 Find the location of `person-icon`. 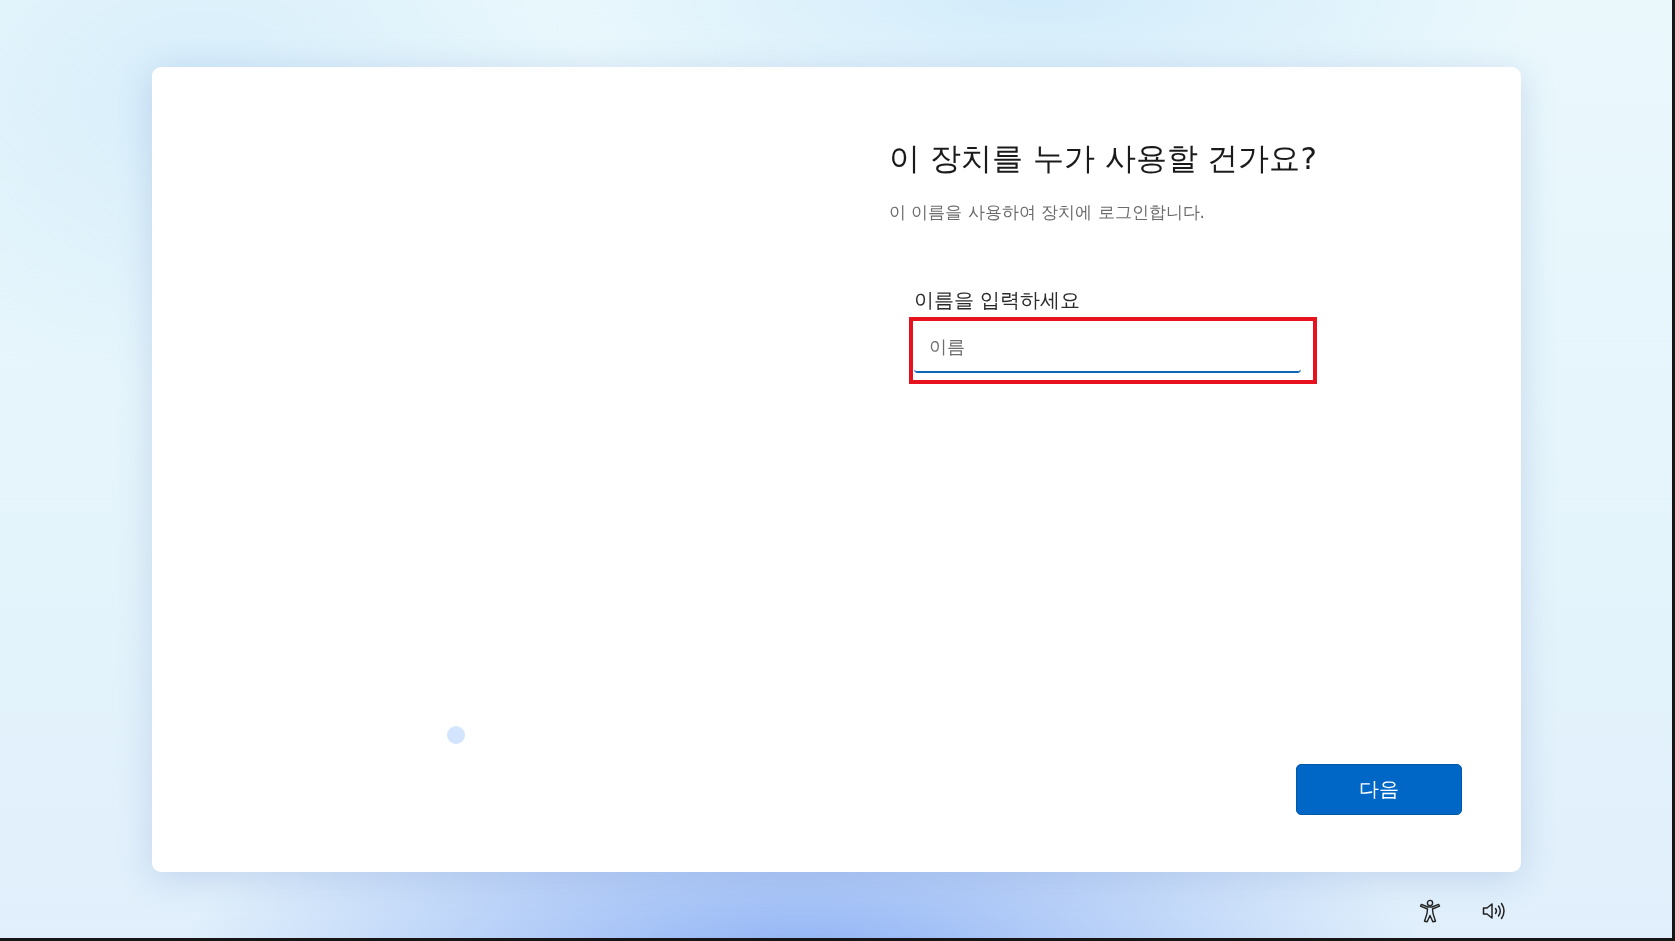

person-icon is located at coordinates (1430, 911).